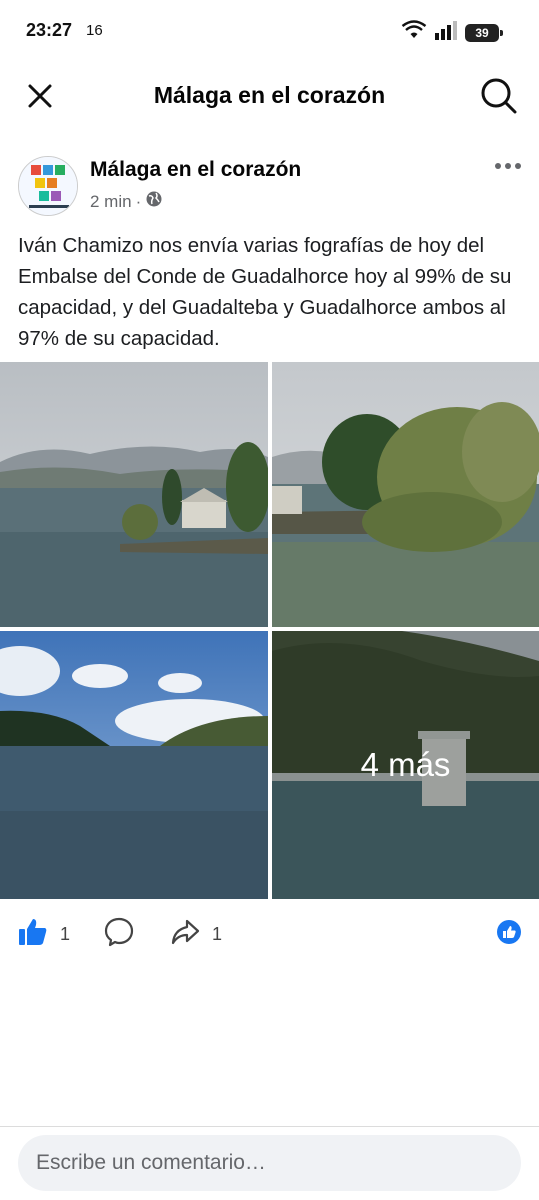 This screenshot has width=539, height=1200. I want to click on wifi-icon, so click(414, 32).